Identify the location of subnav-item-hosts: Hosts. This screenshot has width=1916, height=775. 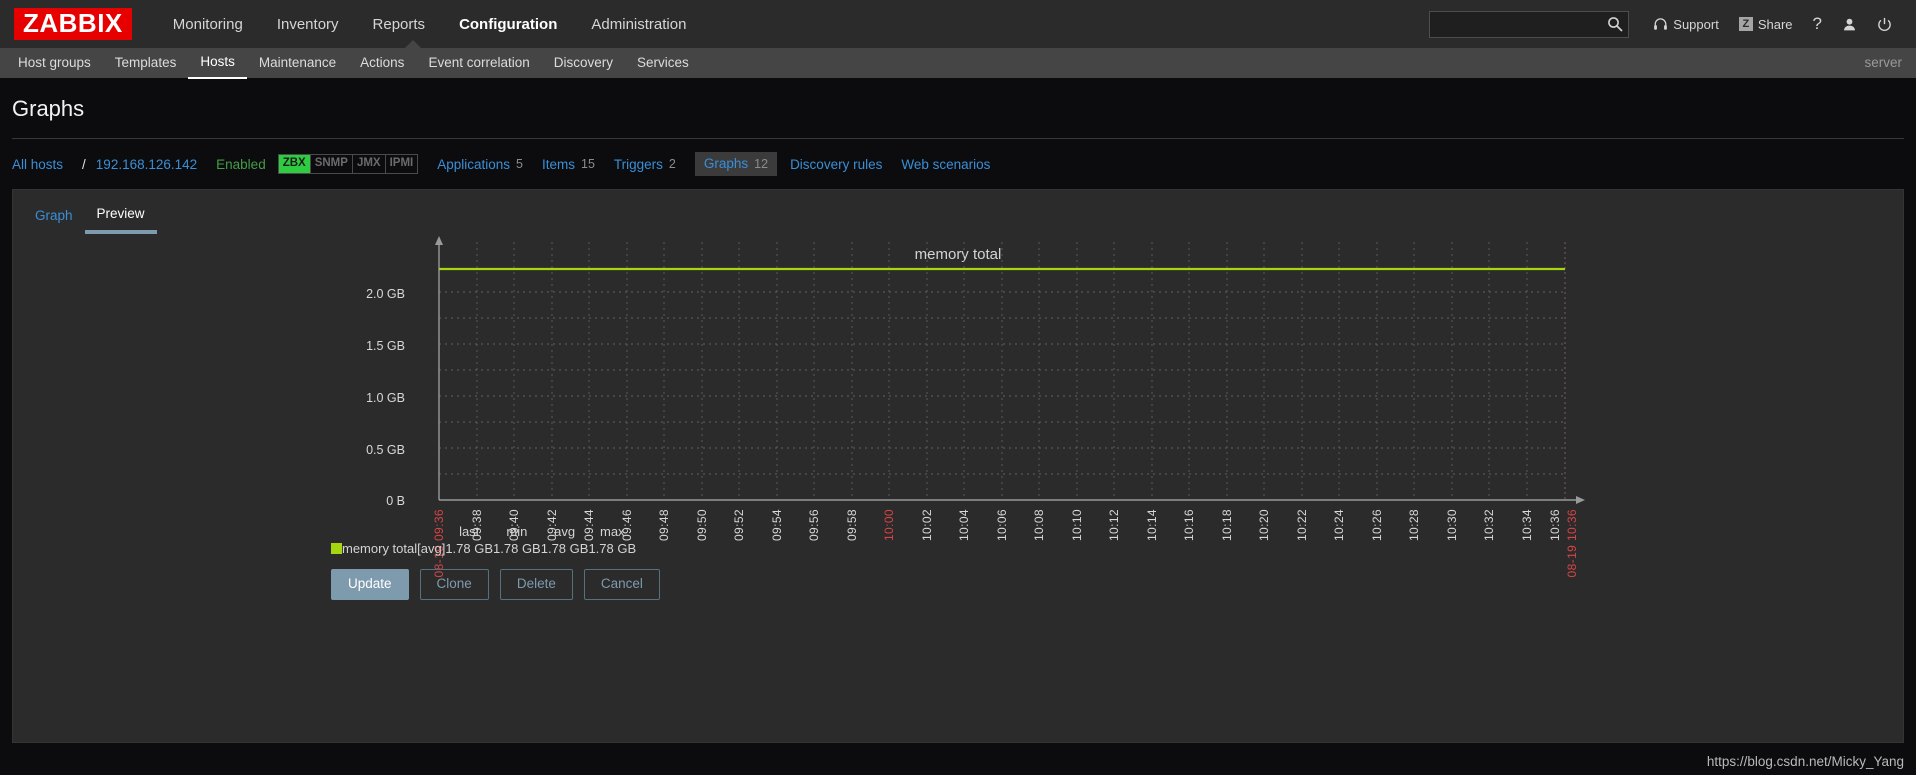
(217, 63).